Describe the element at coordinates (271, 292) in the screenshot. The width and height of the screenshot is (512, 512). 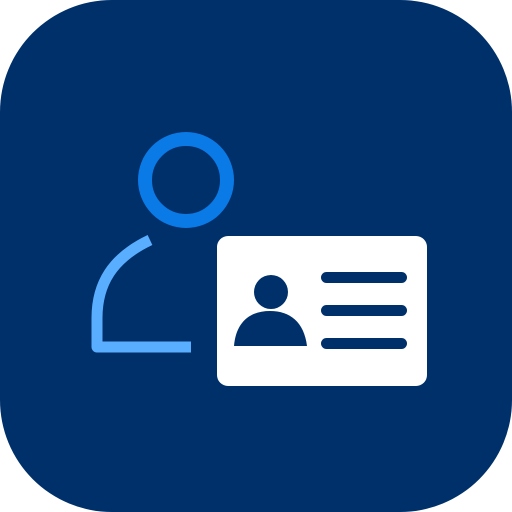
I see `id-card-avatar-head` at that location.